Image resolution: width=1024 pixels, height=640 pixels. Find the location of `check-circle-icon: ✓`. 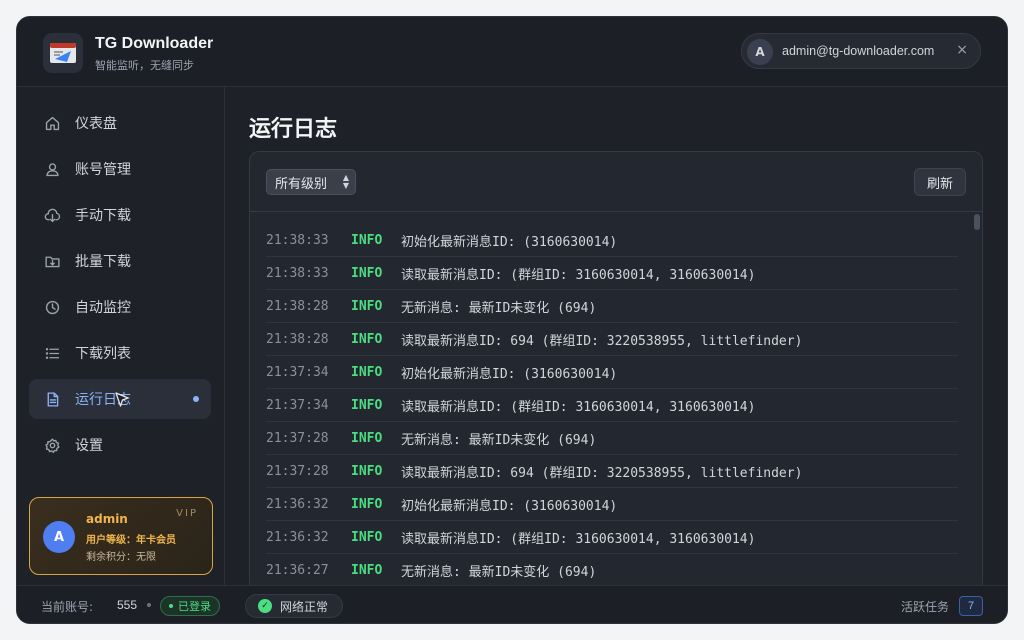

check-circle-icon: ✓ is located at coordinates (265, 606).